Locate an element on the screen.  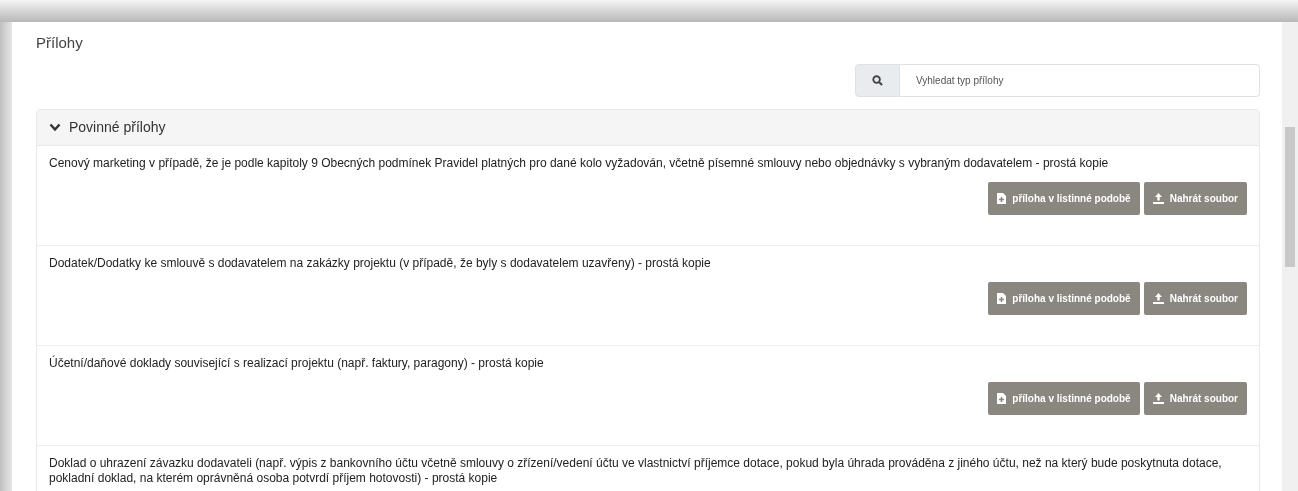
attachment-description: Doklad o uhrazení závazku dodavateli (např. výpis z bankovního účtu včetně smlouvy o zřízení/vedení účtu ve vlastnictví příjemce dotace, pokud byla úhrada prováděna z jiného účtu, než na který bude poskytnuta dotace, pokladní doklad, na kterém oprávněná osoba potvrdí příjem hotovosti) - prostá kopie is located at coordinates (636, 471).